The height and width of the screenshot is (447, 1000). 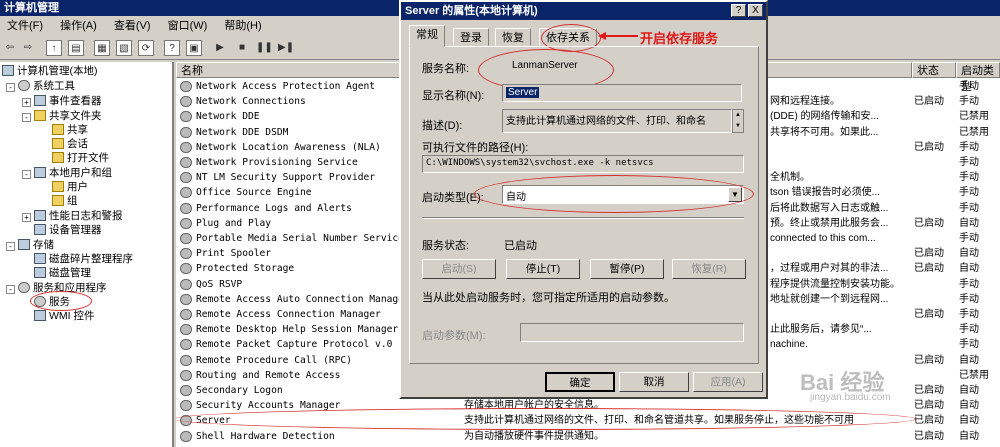 What do you see at coordinates (78, 216) in the screenshot?
I see `tree-perf-logs: 性能日志和警报` at bounding box center [78, 216].